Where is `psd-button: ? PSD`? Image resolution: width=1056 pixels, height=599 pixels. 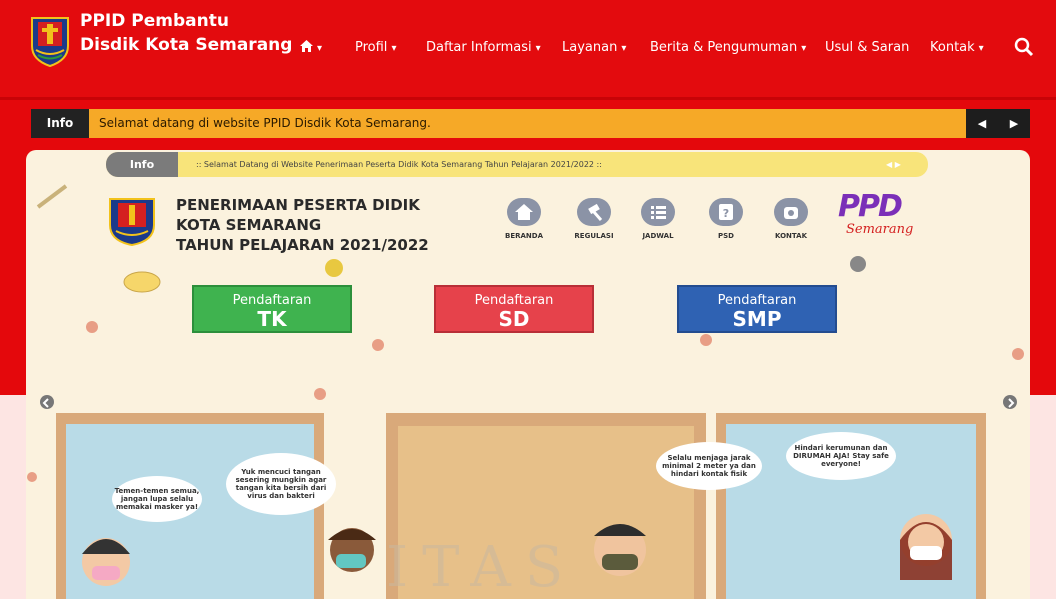 psd-button: ? PSD is located at coordinates (726, 219).